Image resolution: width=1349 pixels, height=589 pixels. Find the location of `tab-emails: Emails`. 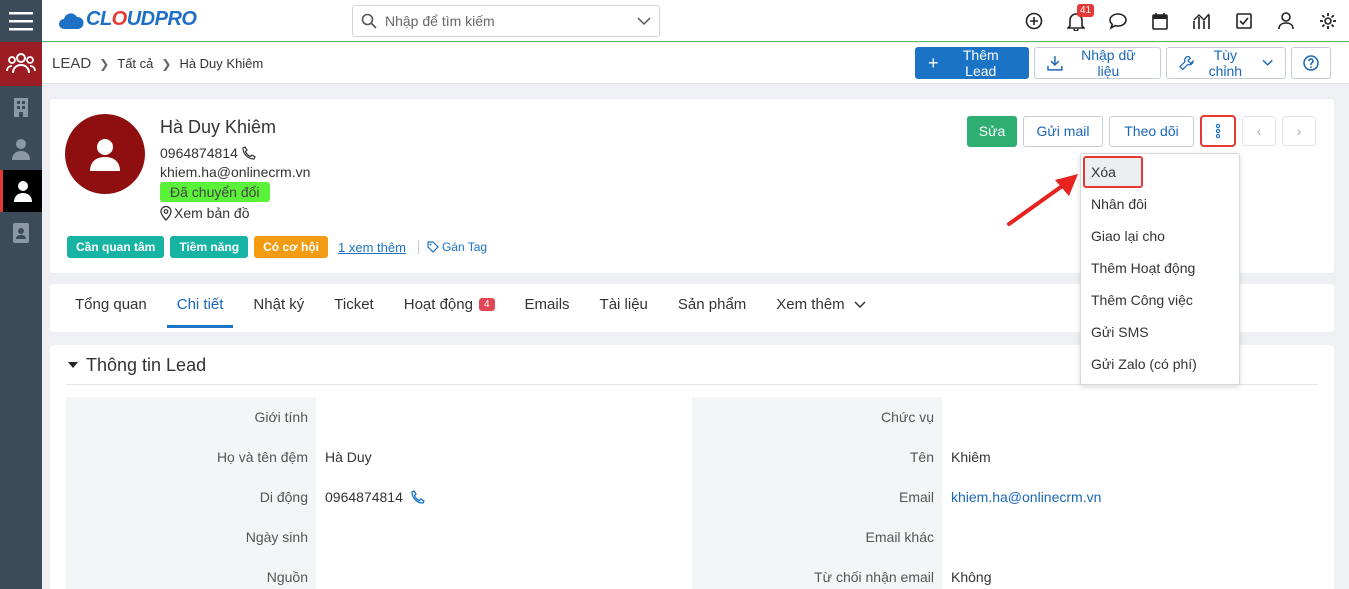

tab-emails: Emails is located at coordinates (547, 306).